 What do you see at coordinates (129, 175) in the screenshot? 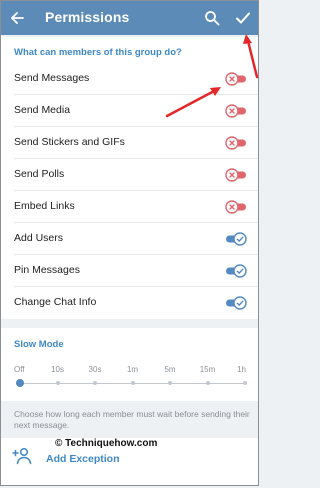
I see `permission-row: Send Polls` at bounding box center [129, 175].